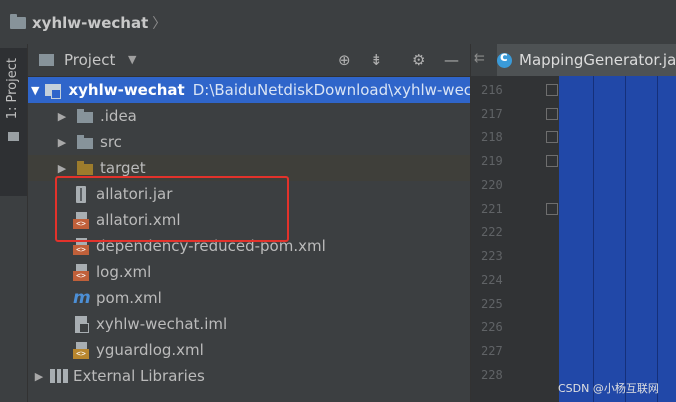  I want to click on breadcrumb: xyhlw-wechat 〉, so click(88, 23).